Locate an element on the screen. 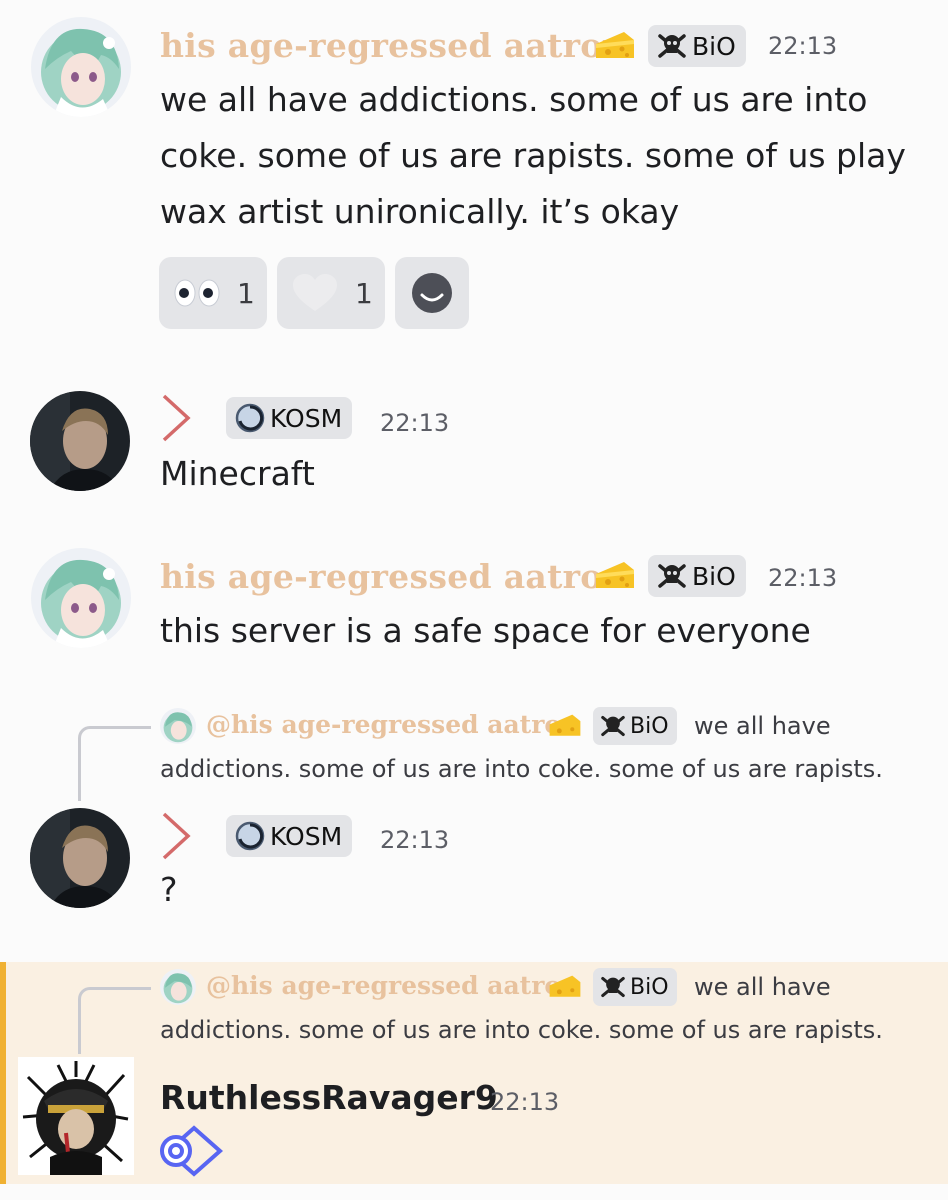 The width and height of the screenshot is (948, 1200). eyes-emoji-icon is located at coordinates (197, 293).